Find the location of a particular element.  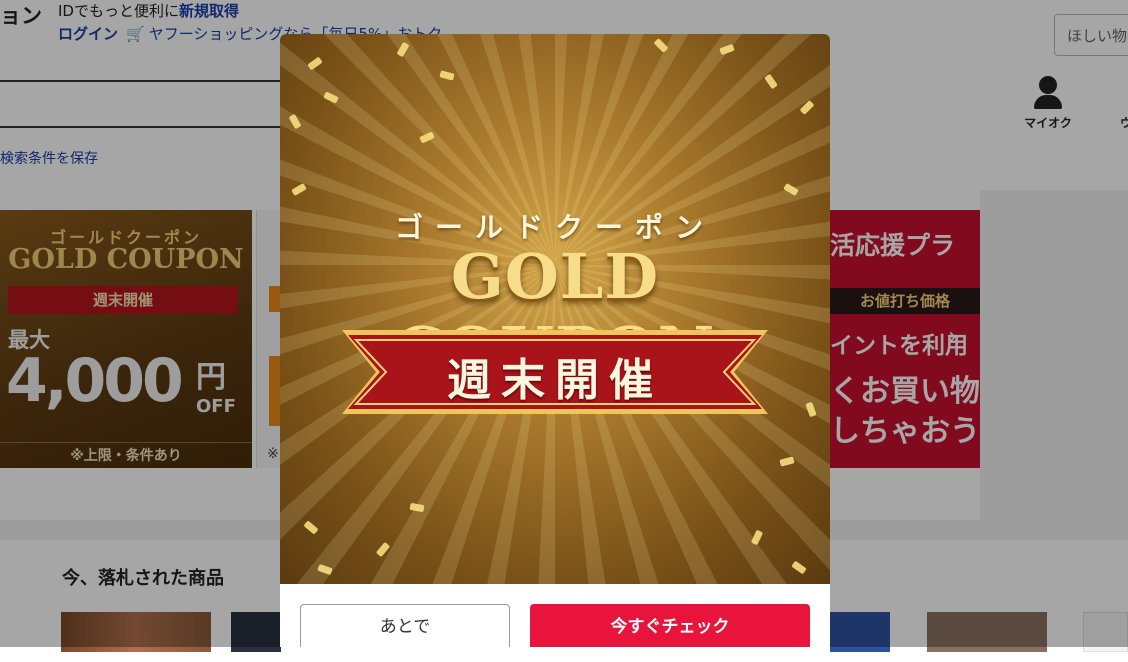

check-now-button: 今すぐチェック is located at coordinates (670, 625).